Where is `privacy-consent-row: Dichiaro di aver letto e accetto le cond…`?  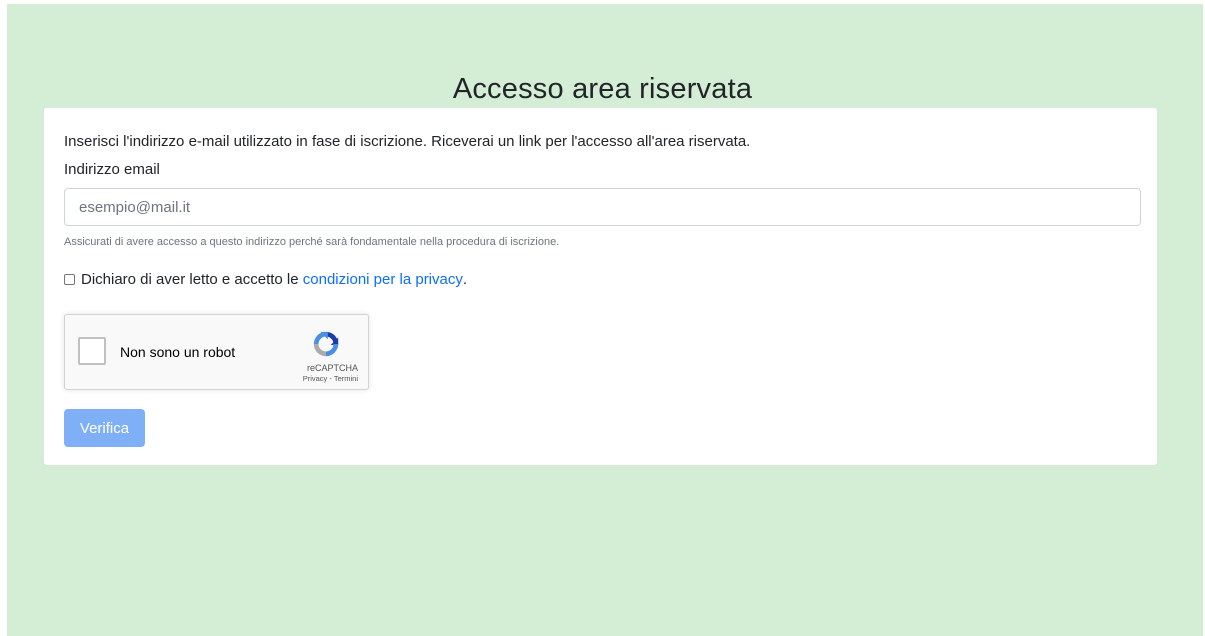 privacy-consent-row: Dichiaro di aver letto e accetto le cond… is located at coordinates (265, 279).